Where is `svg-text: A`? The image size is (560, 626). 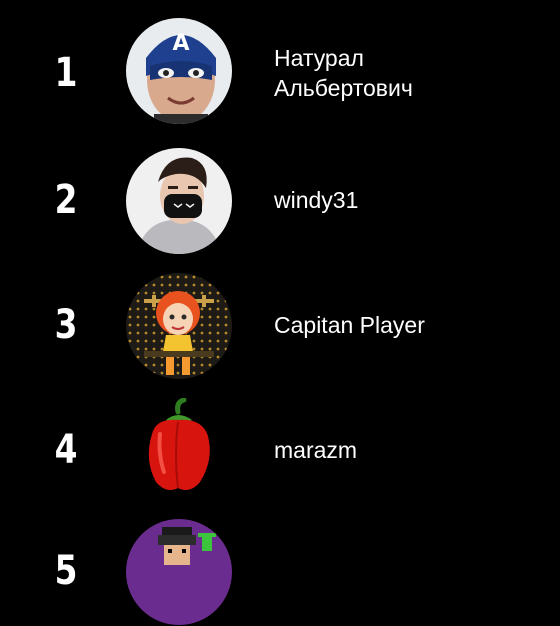
svg-text: A is located at coordinates (180, 43).